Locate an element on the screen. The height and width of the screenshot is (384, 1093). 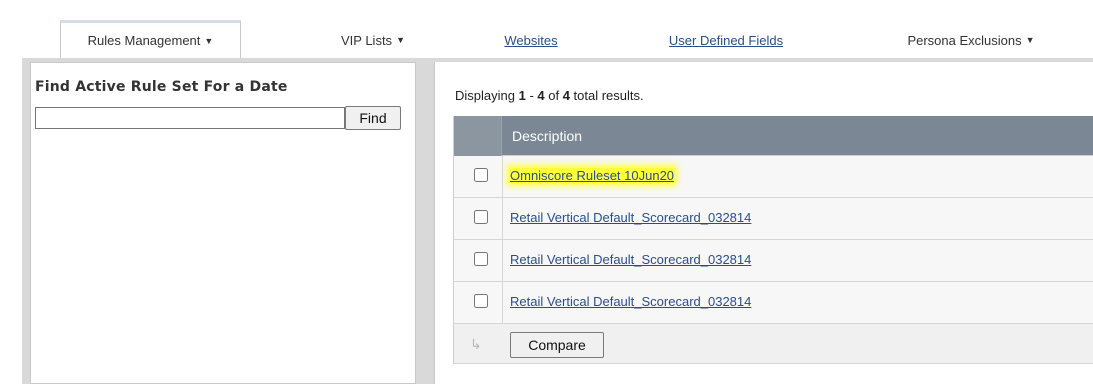
summary-start: 1 is located at coordinates (522, 95).